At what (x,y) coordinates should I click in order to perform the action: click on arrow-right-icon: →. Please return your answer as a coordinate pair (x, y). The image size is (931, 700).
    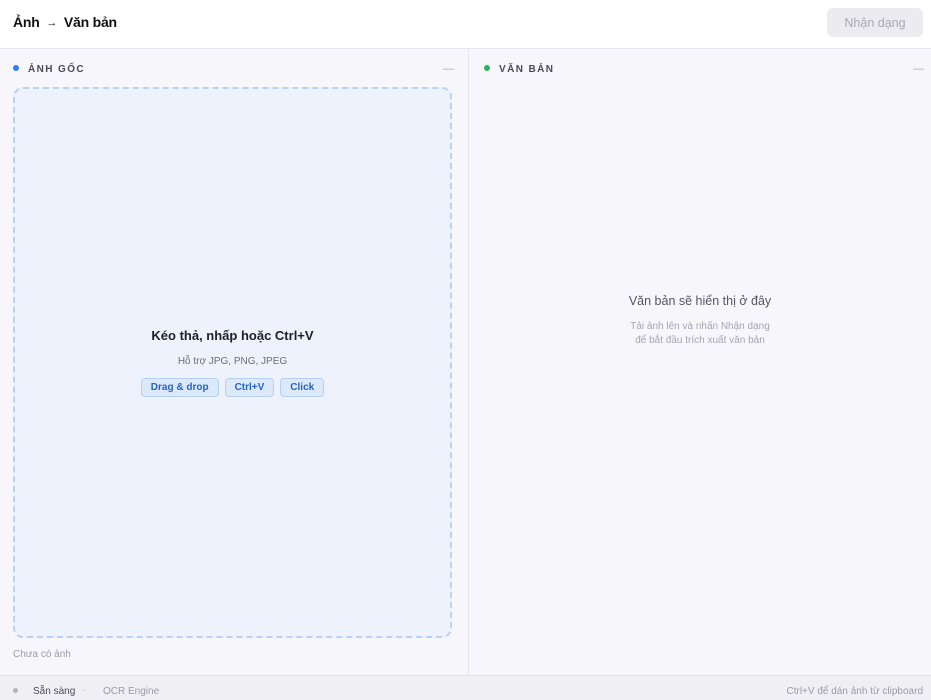
    Looking at the image, I should click on (52, 23).